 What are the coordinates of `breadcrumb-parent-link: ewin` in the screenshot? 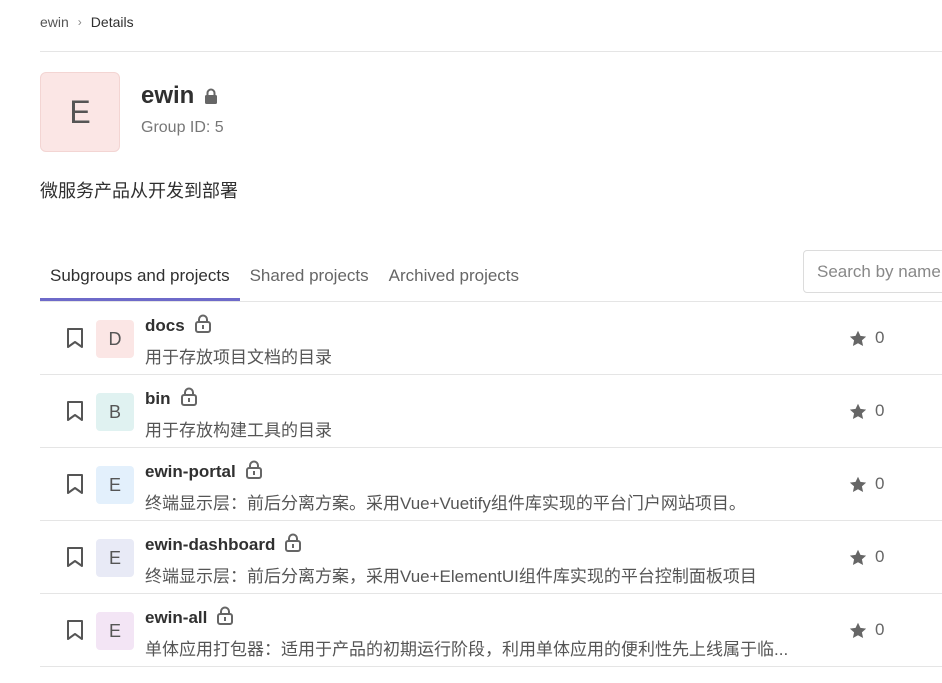 It's located at (54, 22).